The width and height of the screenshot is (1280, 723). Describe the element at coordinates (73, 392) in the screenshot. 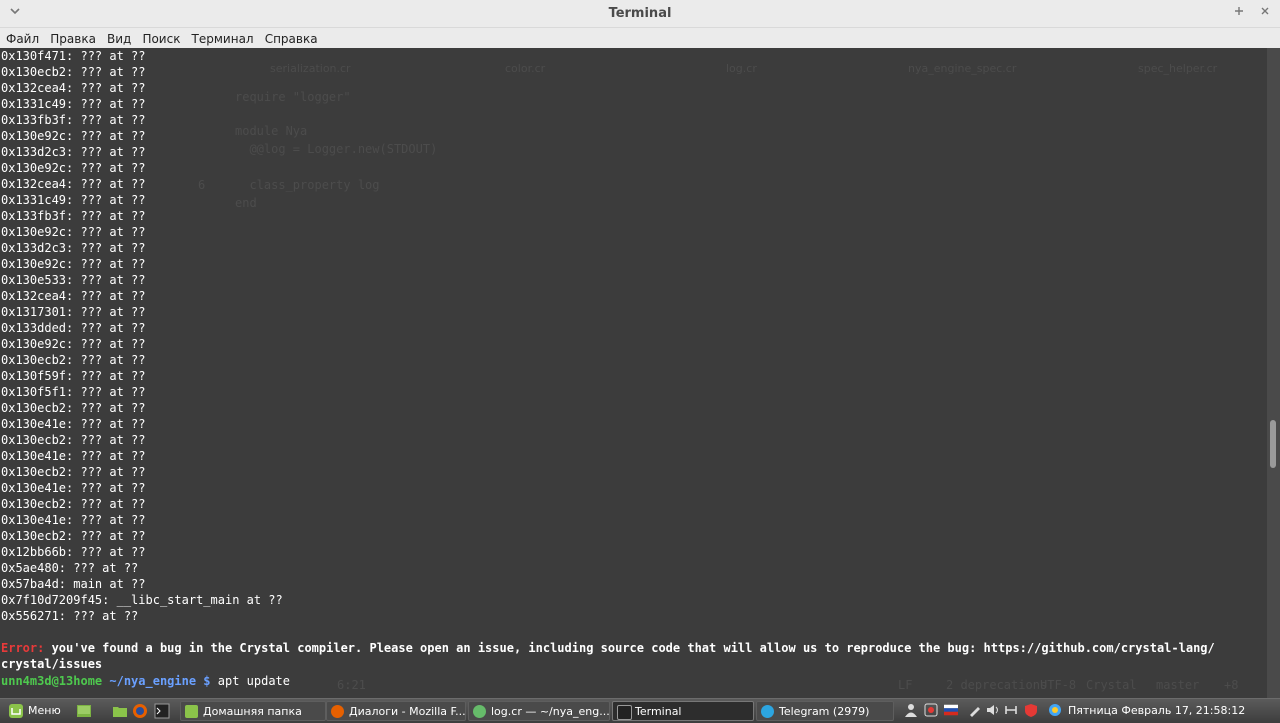

I see `trace-line: 0x130f5f1: ??? at ??` at that location.